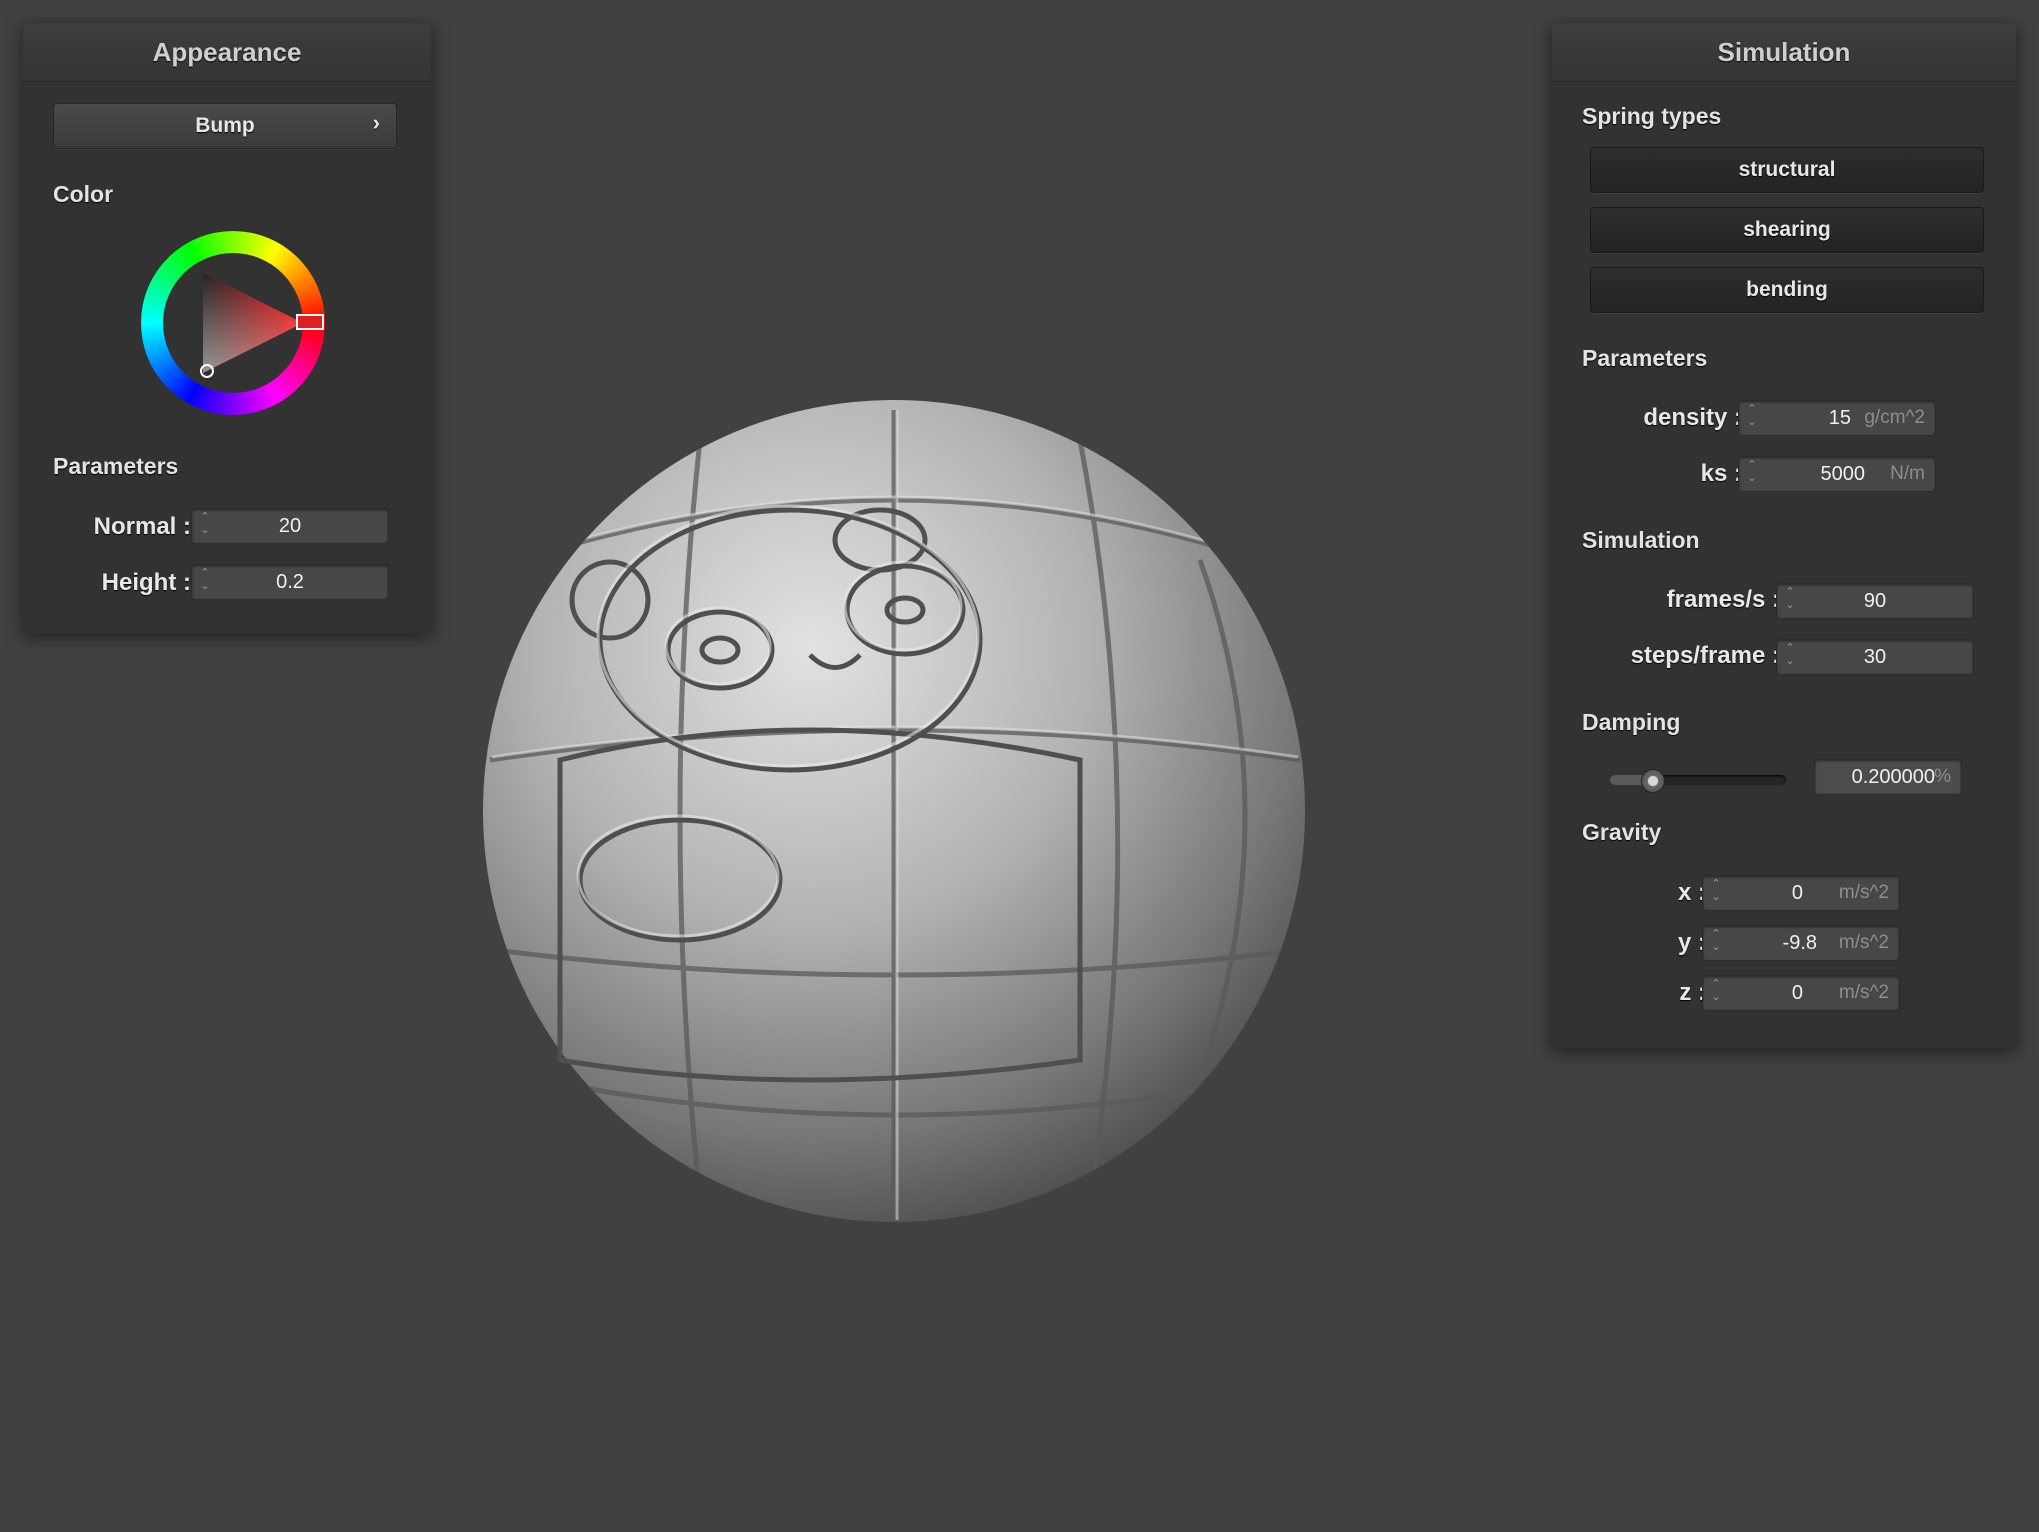 Image resolution: width=2039 pixels, height=1532 pixels. I want to click on height-value: 0.2, so click(290, 582).